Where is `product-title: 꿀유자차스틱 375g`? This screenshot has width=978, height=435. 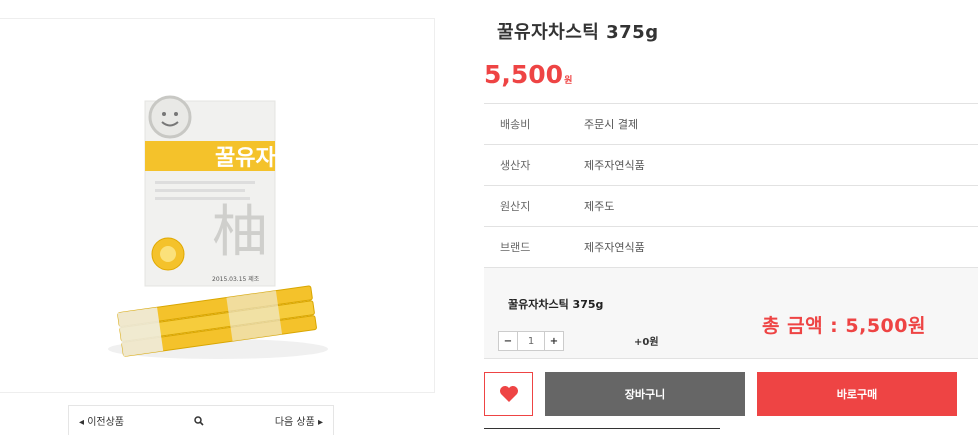
product-title: 꿀유자차스틱 375g is located at coordinates (578, 32).